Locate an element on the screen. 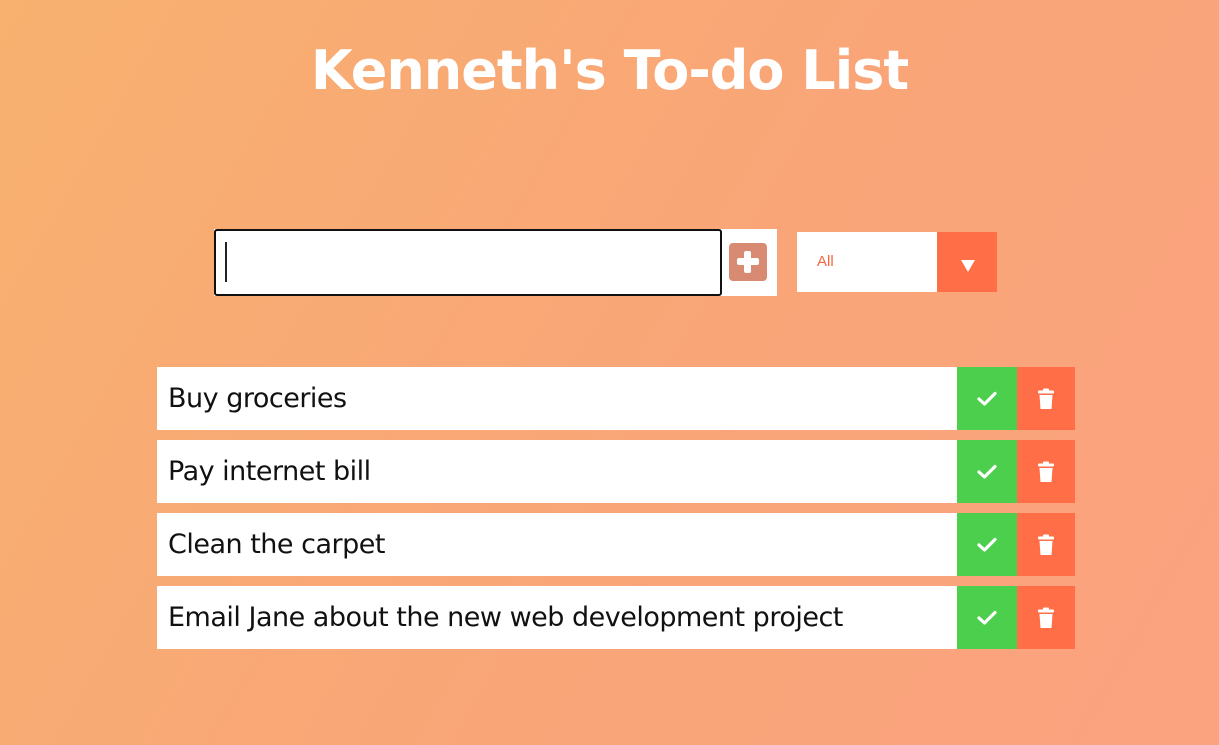 This screenshot has height=745, width=1219. todo-item: Pay internet bill is located at coordinates (616, 471).